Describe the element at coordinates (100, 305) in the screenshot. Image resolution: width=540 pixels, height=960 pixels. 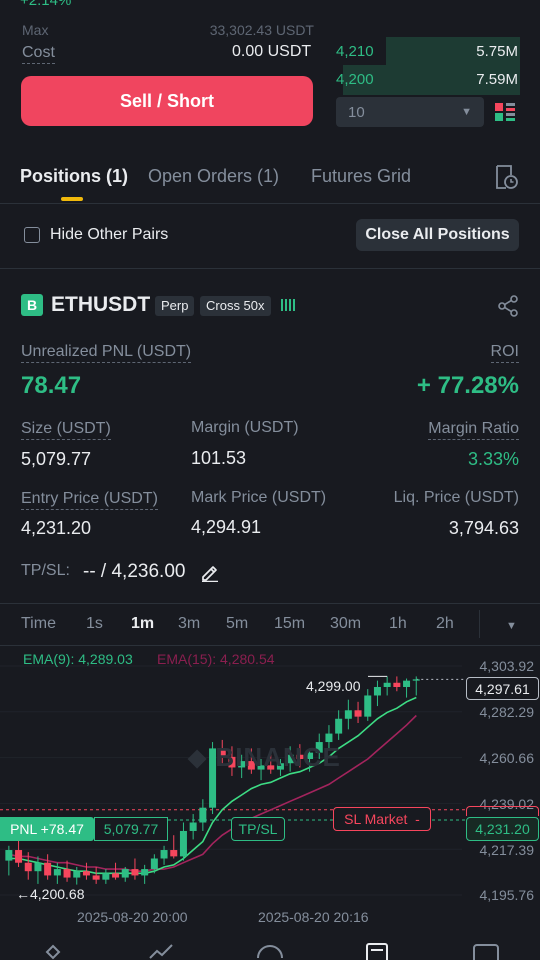
I see `position-symbol: ETHUSDT` at that location.